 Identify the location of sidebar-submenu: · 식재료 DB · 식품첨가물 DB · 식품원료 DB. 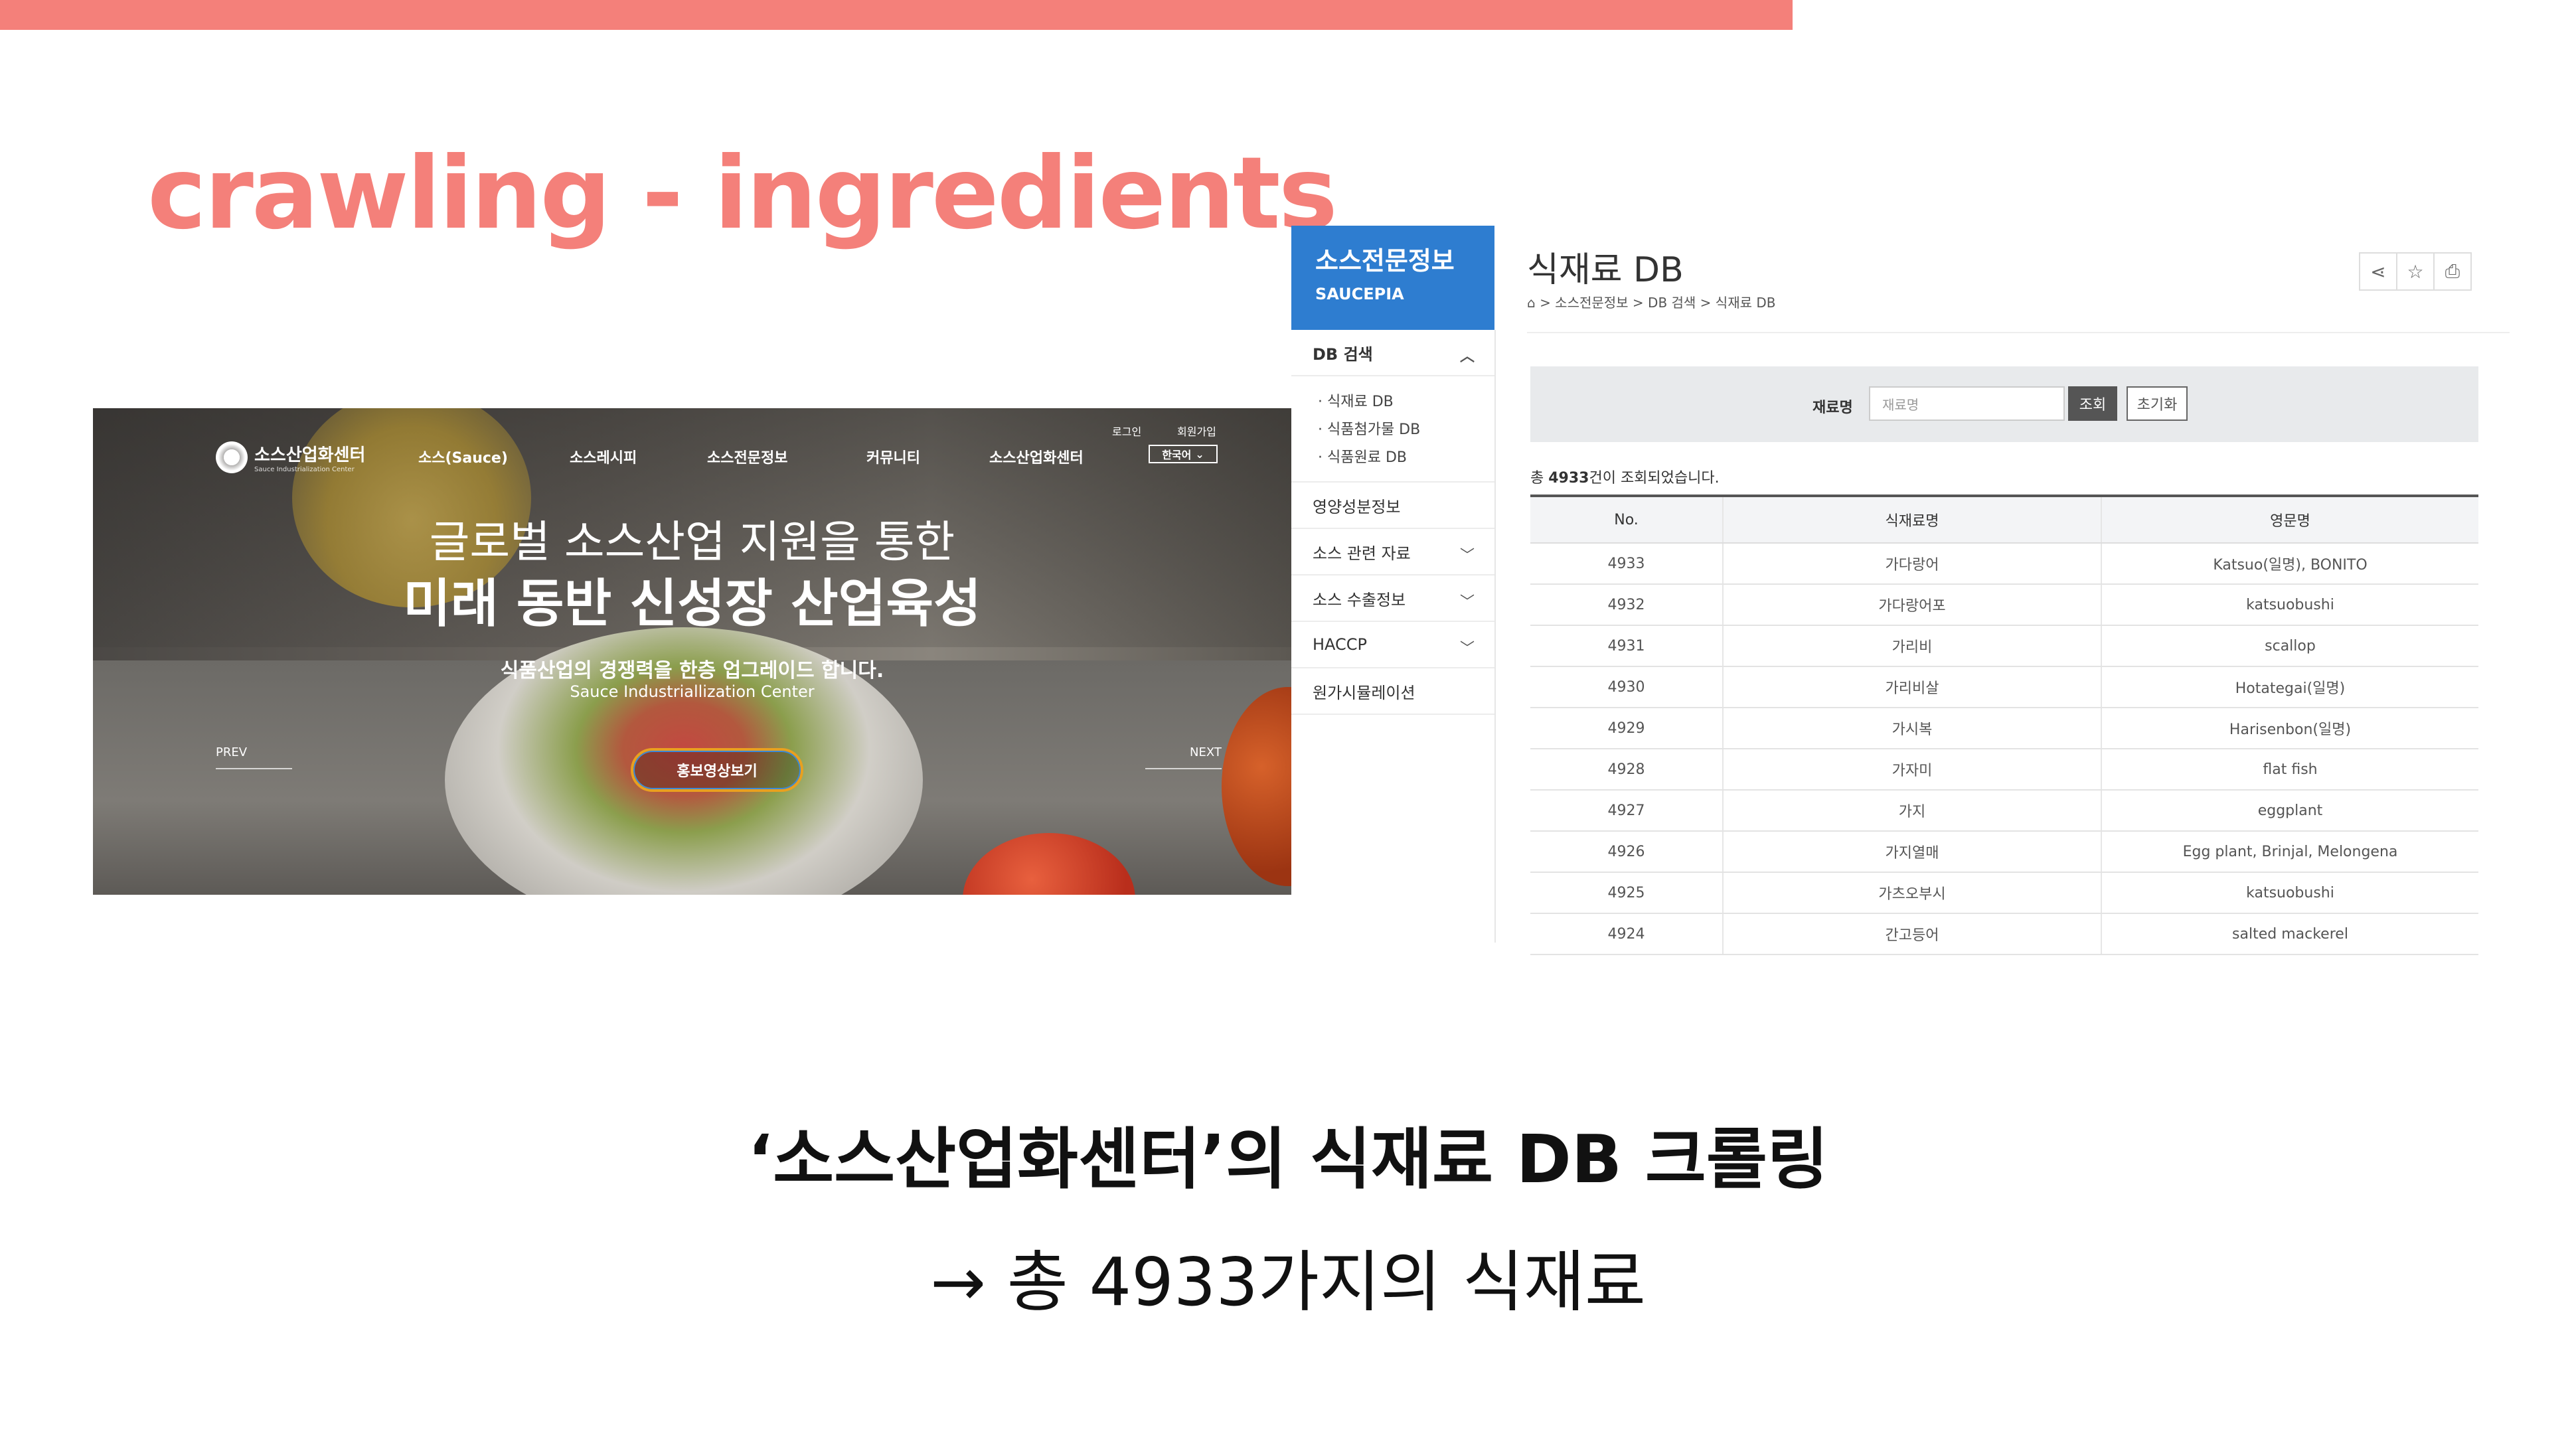
(1392, 429).